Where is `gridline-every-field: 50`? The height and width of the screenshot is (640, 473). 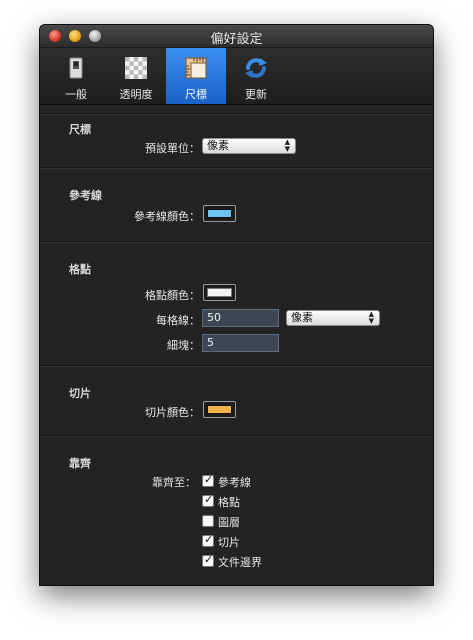
gridline-every-field: 50 is located at coordinates (240, 318).